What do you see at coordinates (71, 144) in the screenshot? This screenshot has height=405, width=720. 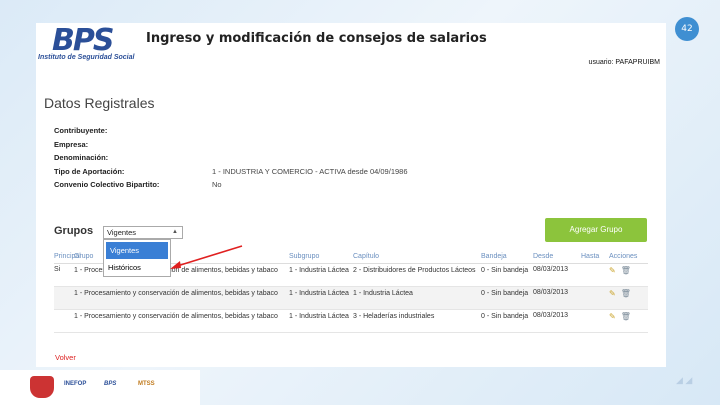 I see `field-label: Empresa:` at bounding box center [71, 144].